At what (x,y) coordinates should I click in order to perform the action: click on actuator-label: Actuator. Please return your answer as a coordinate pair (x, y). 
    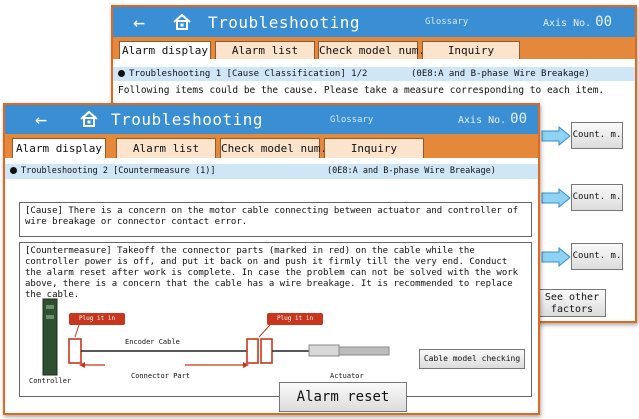
    Looking at the image, I should click on (347, 376).